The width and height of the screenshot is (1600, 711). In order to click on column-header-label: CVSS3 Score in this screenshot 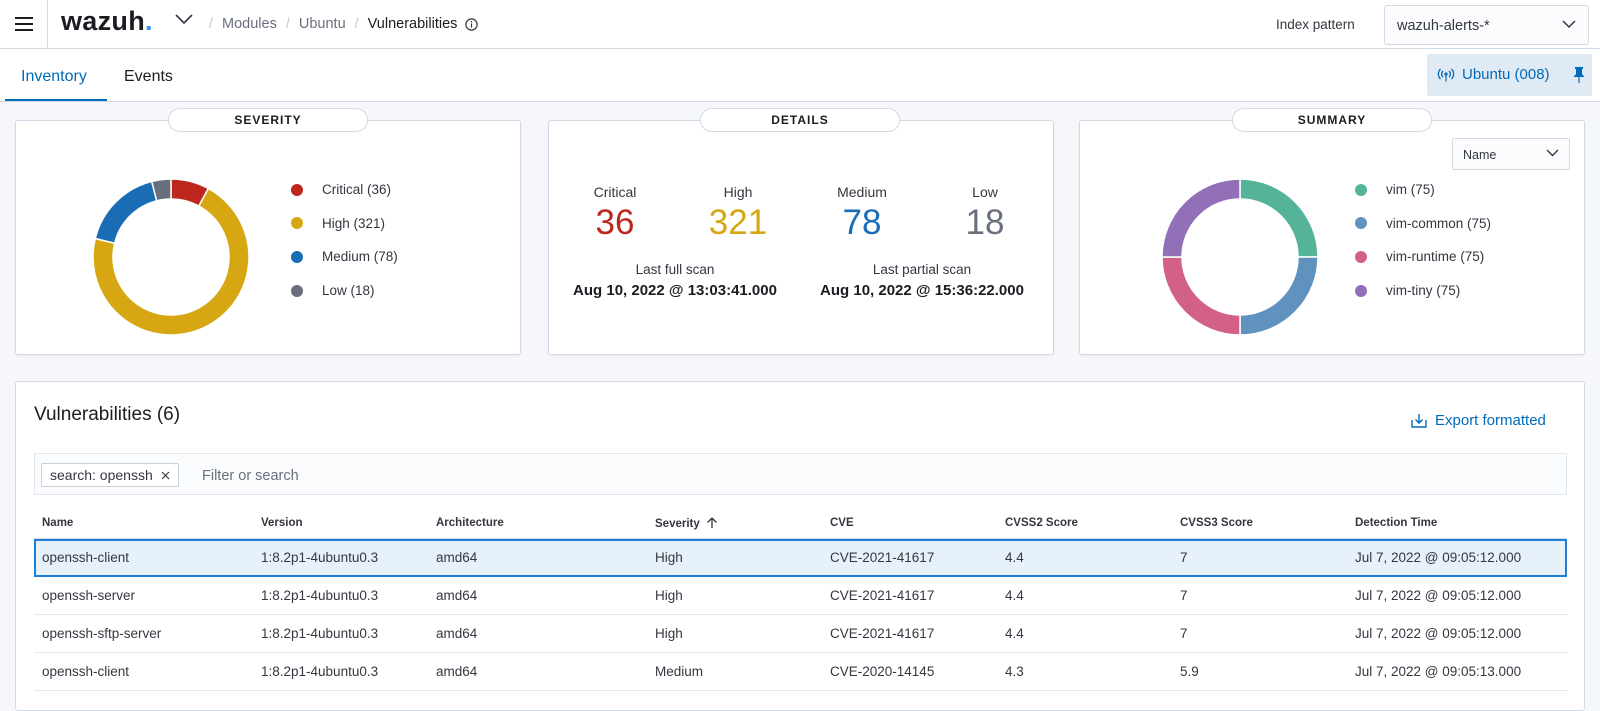, I will do `click(1216, 523)`.